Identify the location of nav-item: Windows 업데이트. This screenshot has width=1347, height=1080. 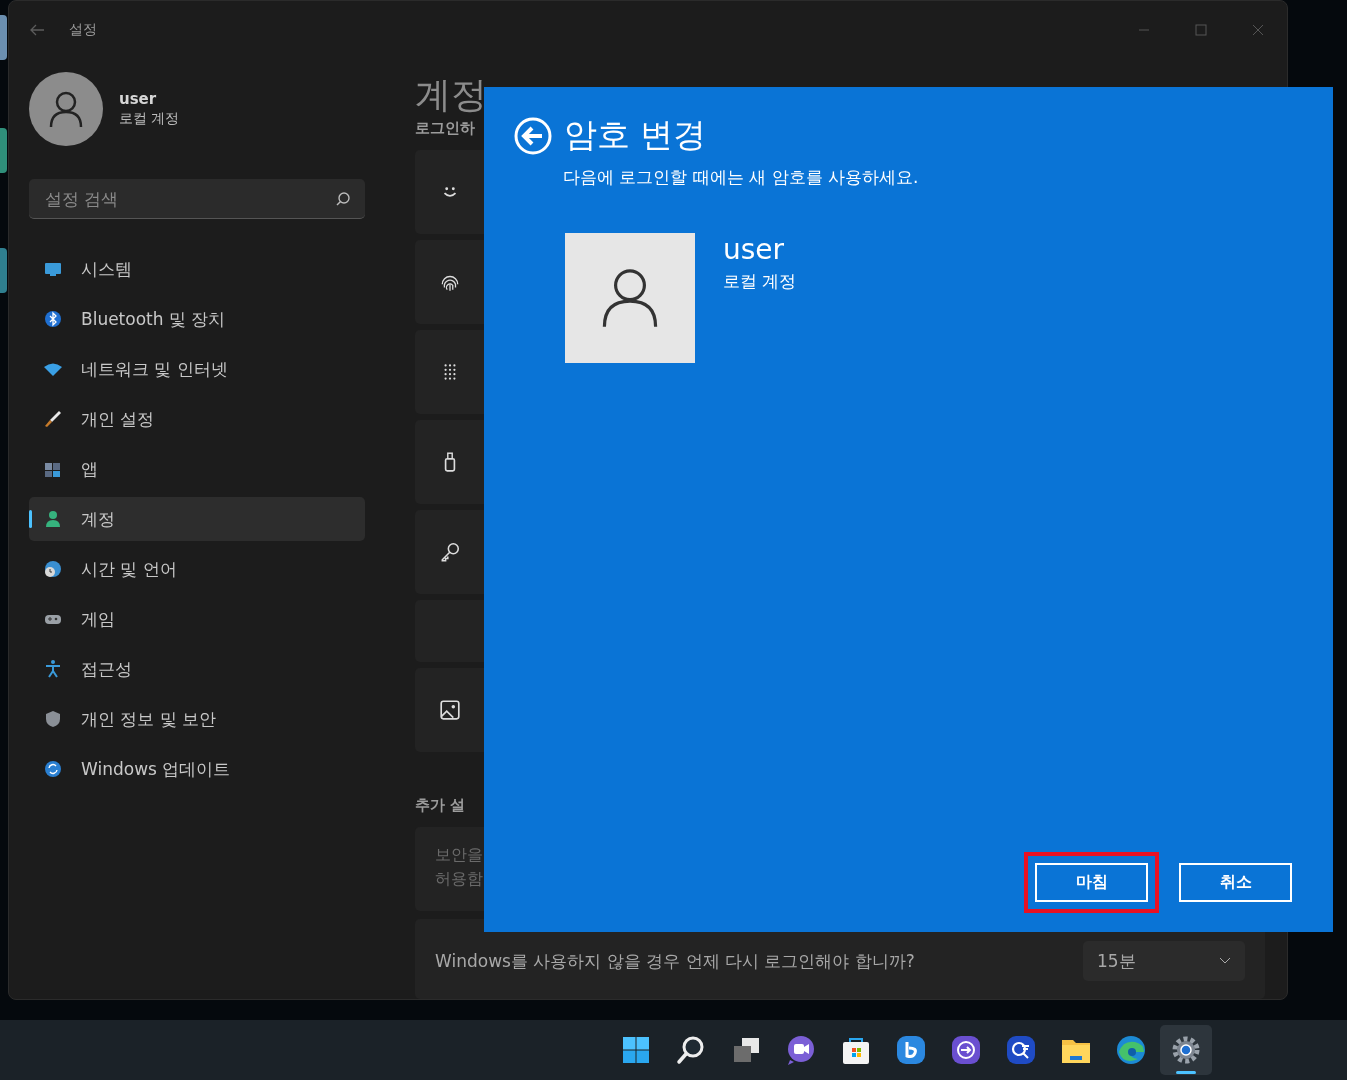
(197, 769).